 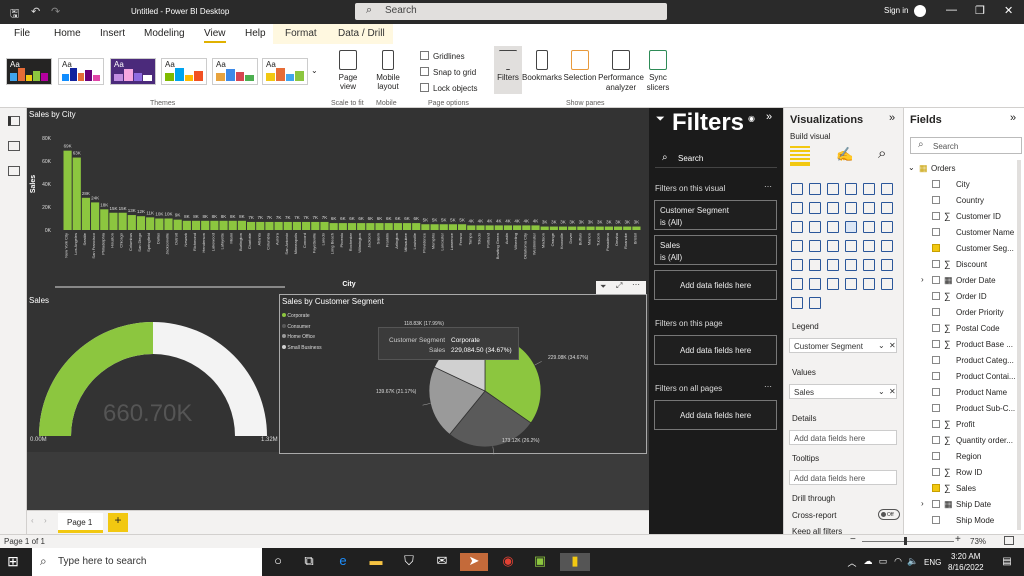 What do you see at coordinates (1008, 10) in the screenshot?
I see `close-icon: ✕` at bounding box center [1008, 10].